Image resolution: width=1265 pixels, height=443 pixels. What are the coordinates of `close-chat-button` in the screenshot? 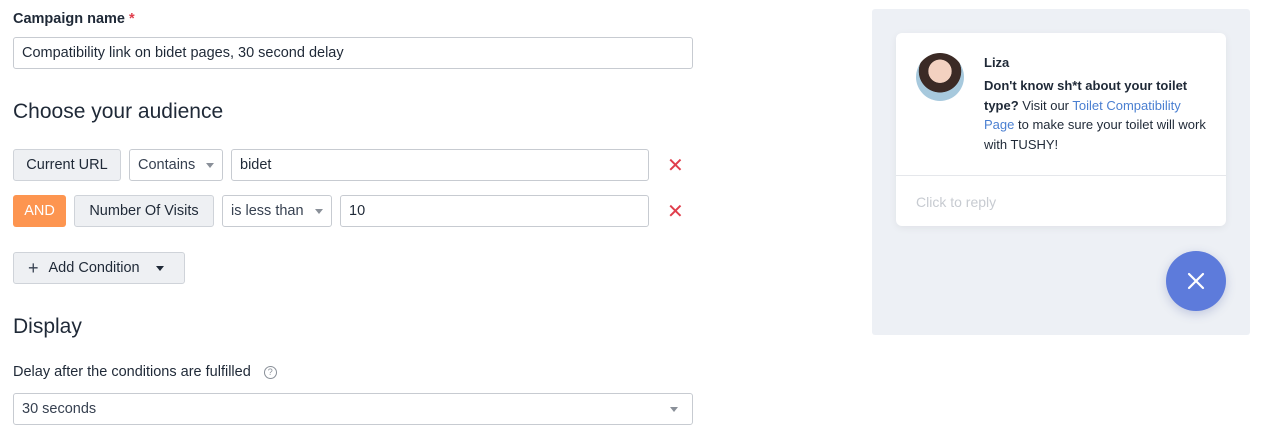 It's located at (1196, 281).